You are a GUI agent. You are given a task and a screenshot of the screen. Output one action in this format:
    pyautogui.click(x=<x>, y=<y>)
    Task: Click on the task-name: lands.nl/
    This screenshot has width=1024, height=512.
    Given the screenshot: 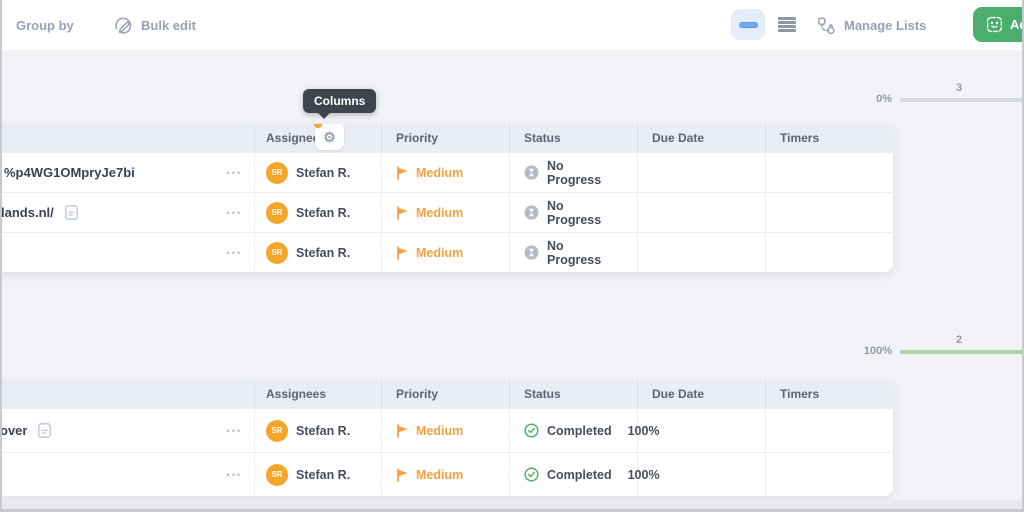 What is the action you would take?
    pyautogui.click(x=27, y=212)
    